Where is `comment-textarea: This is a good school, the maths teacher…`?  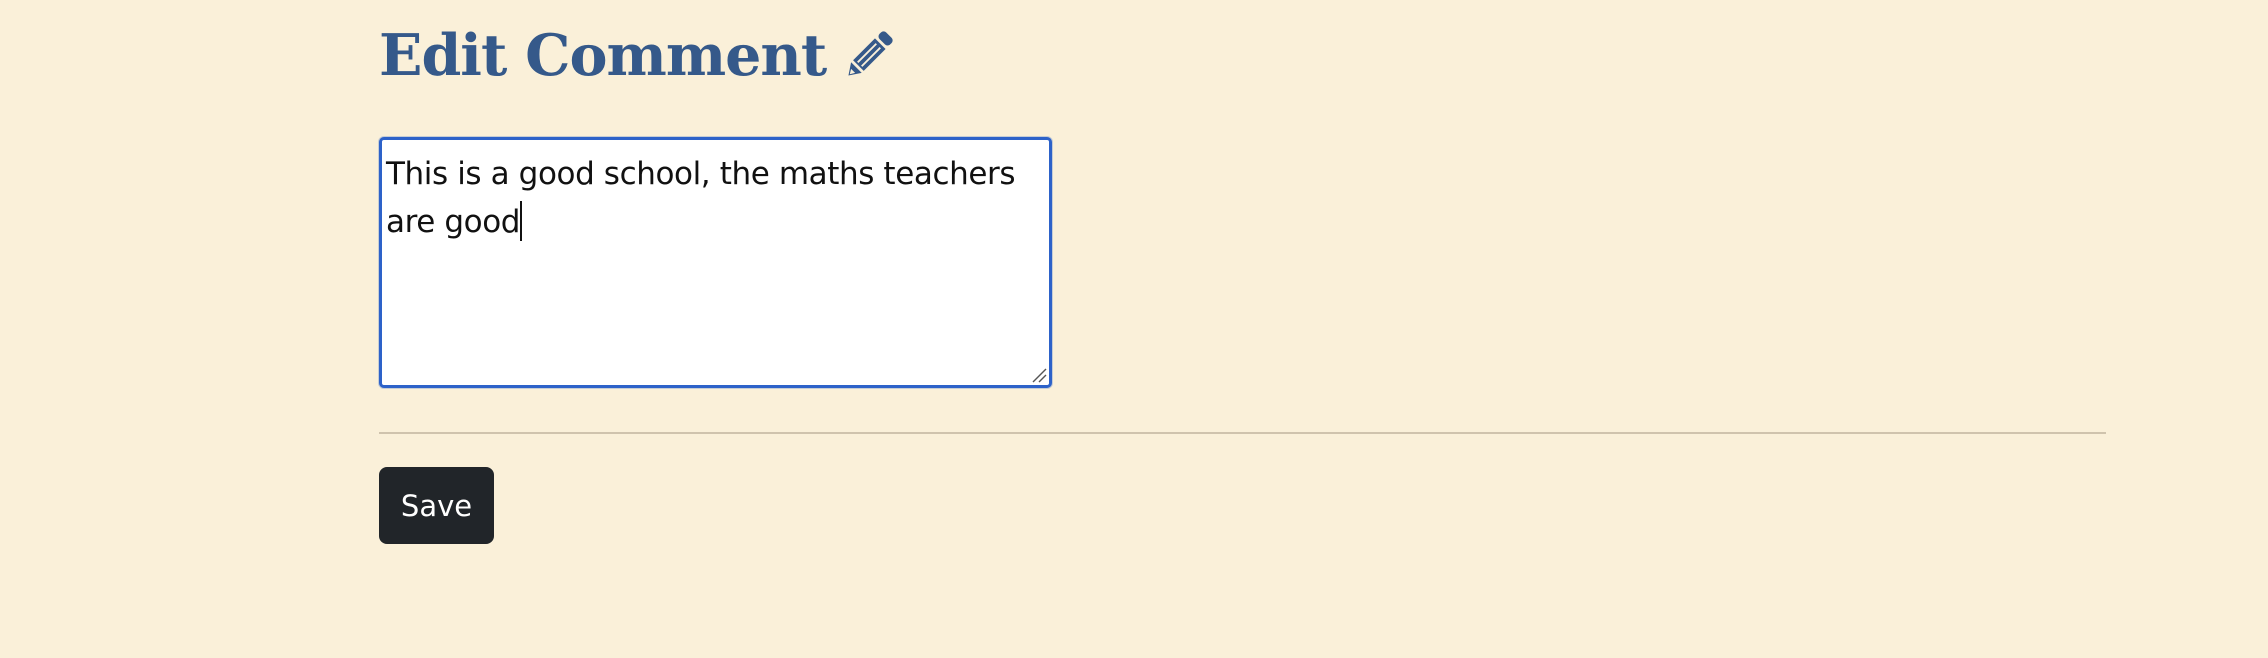 comment-textarea: This is a good school, the maths teacher… is located at coordinates (715, 262).